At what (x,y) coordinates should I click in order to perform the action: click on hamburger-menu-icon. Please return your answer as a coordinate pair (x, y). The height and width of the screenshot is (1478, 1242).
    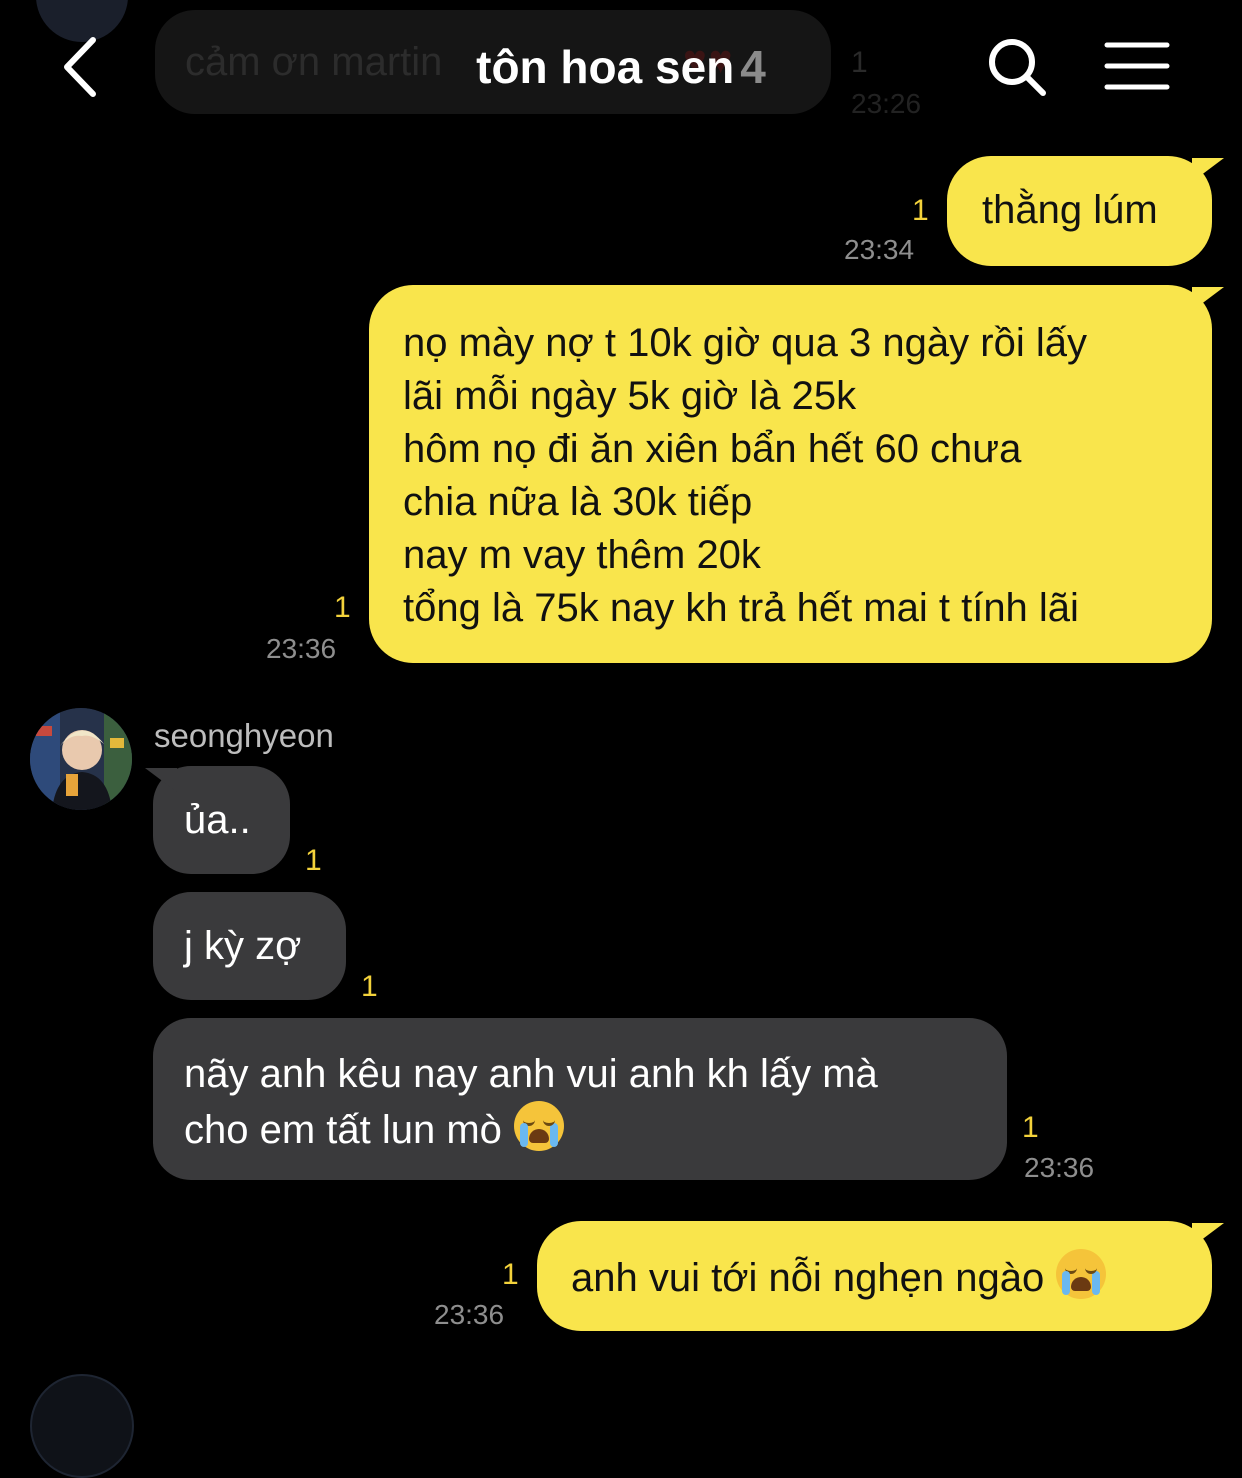
    Looking at the image, I should click on (1137, 66).